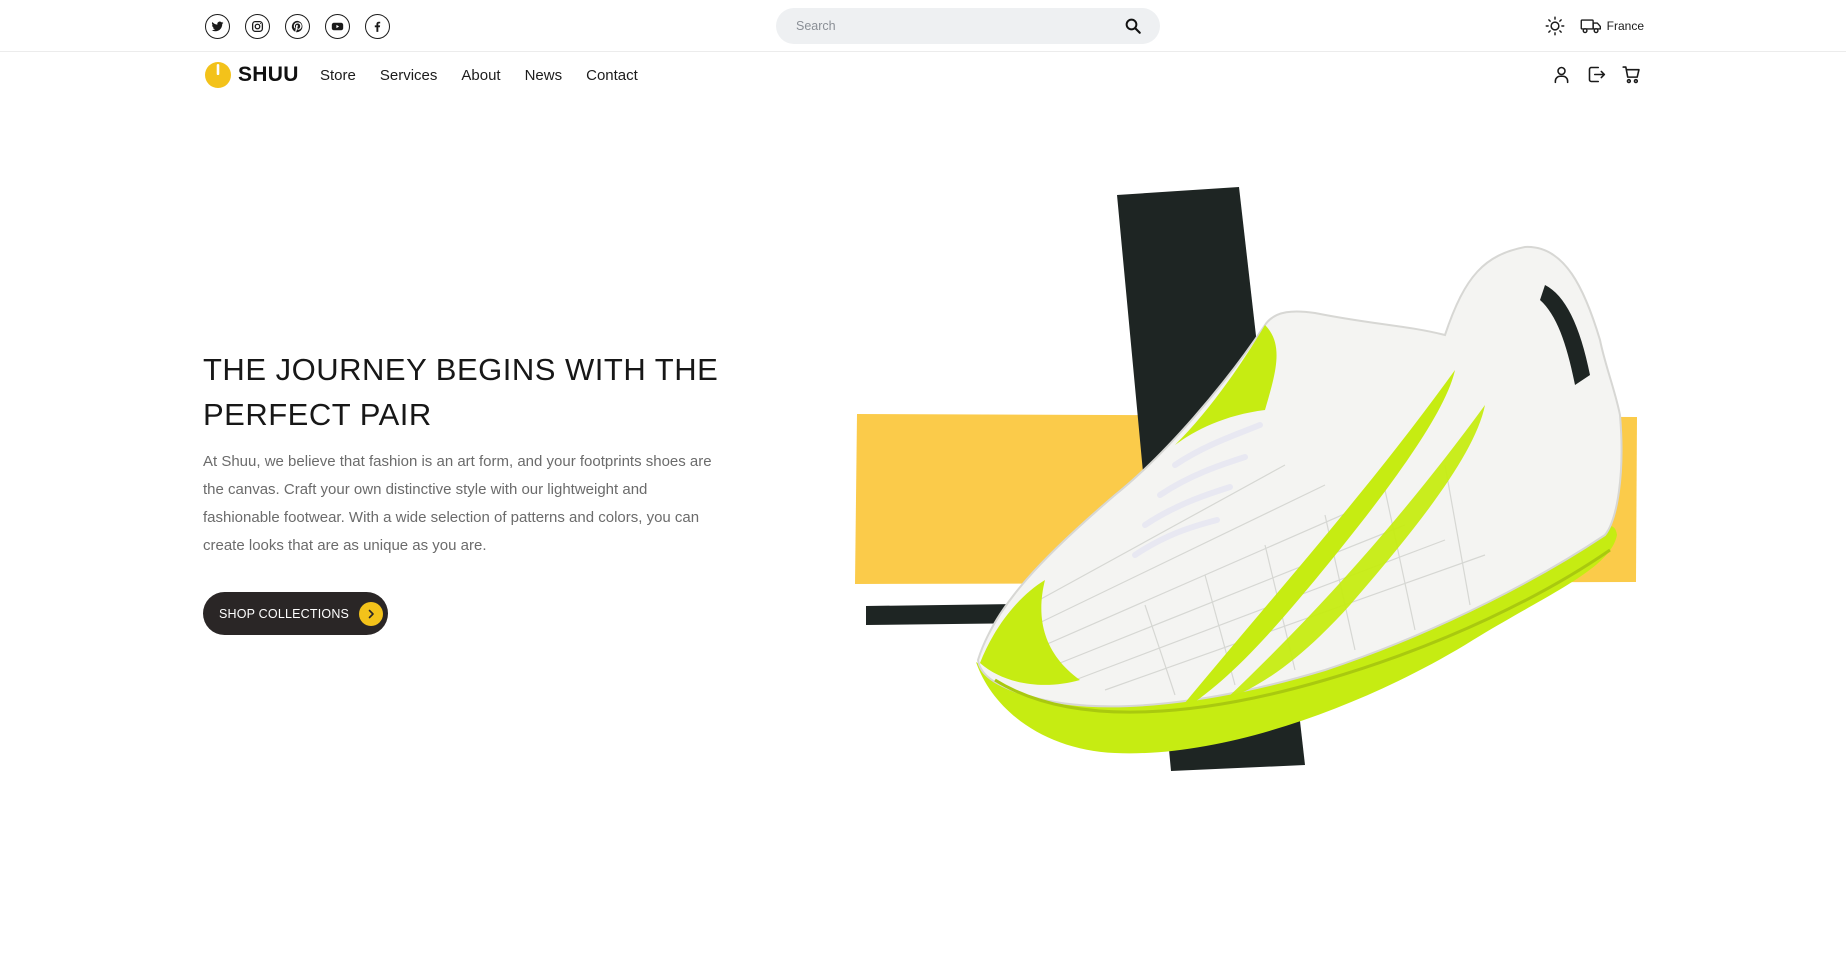 The height and width of the screenshot is (967, 1846). I want to click on nav-link-about: About, so click(480, 75).